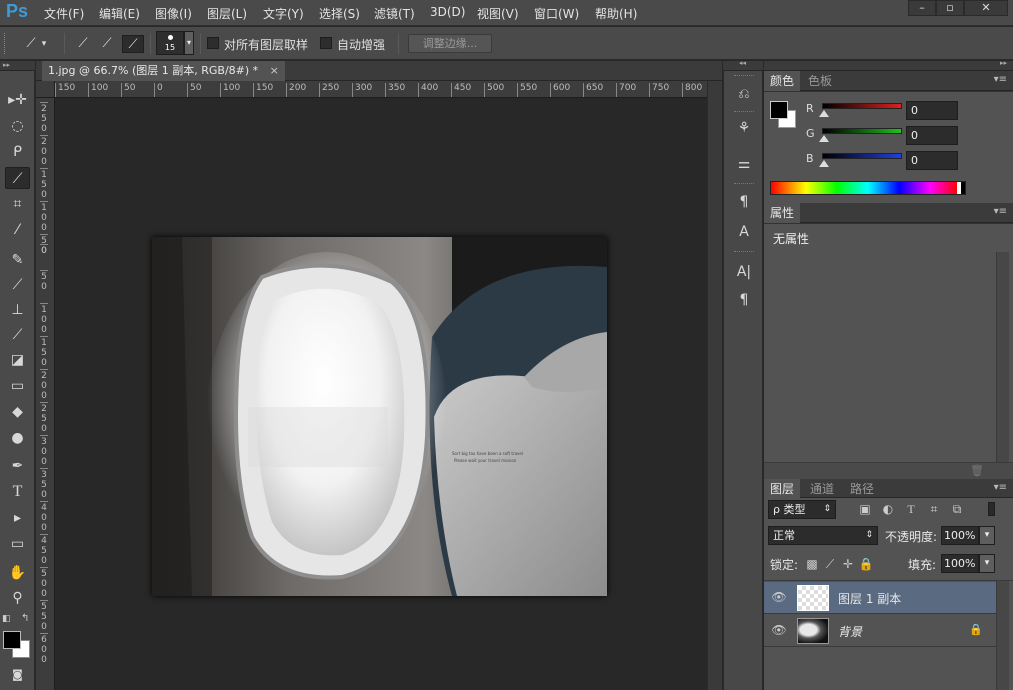 The image size is (1013, 690). I want to click on lock-transparent-pixels-icon: ▩, so click(812, 564).